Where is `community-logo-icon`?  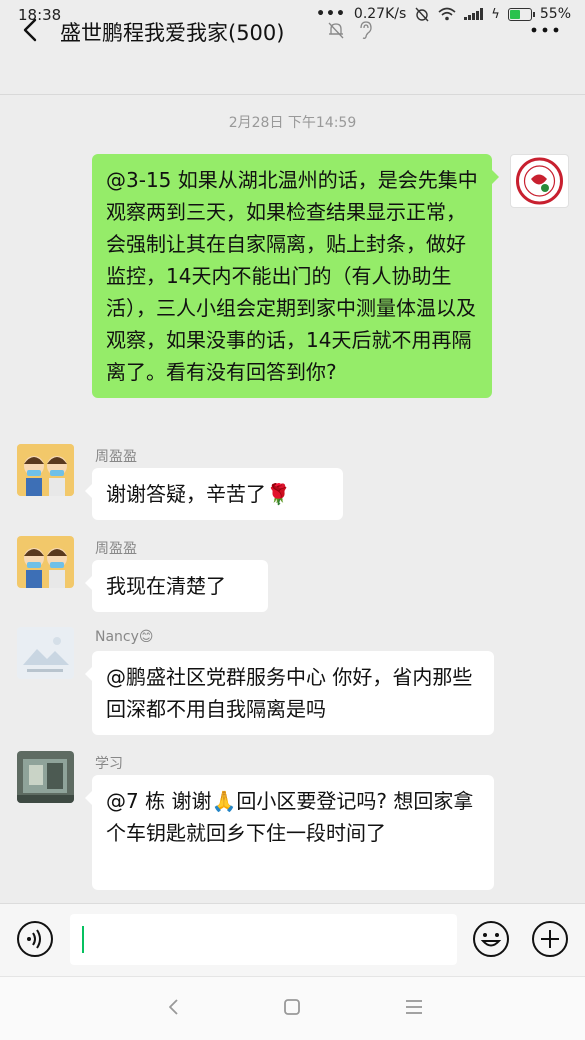 community-logo-icon is located at coordinates (539, 181).